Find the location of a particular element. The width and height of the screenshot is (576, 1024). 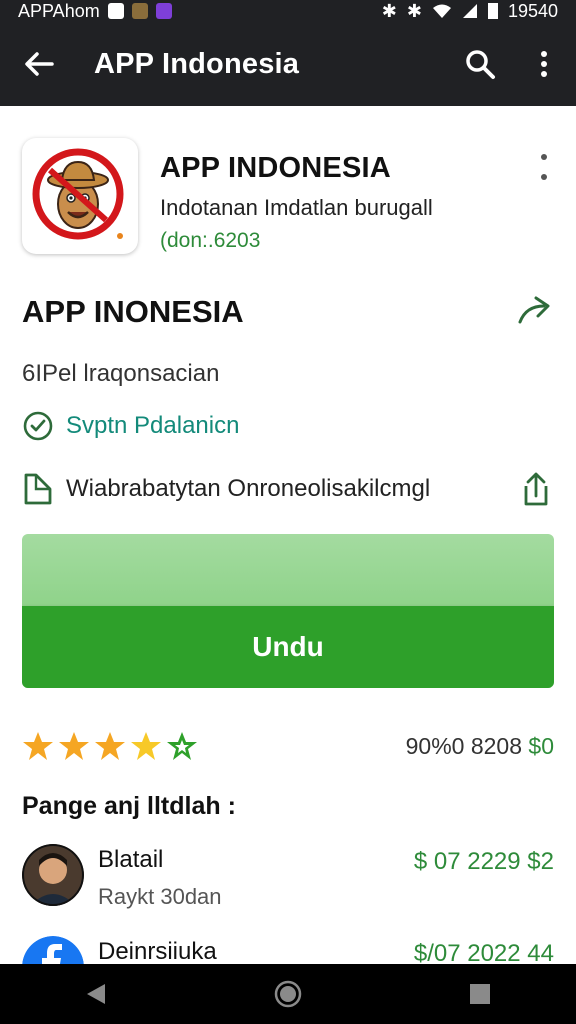

verified-row: Svptn Pdalanicn is located at coordinates (130, 426).